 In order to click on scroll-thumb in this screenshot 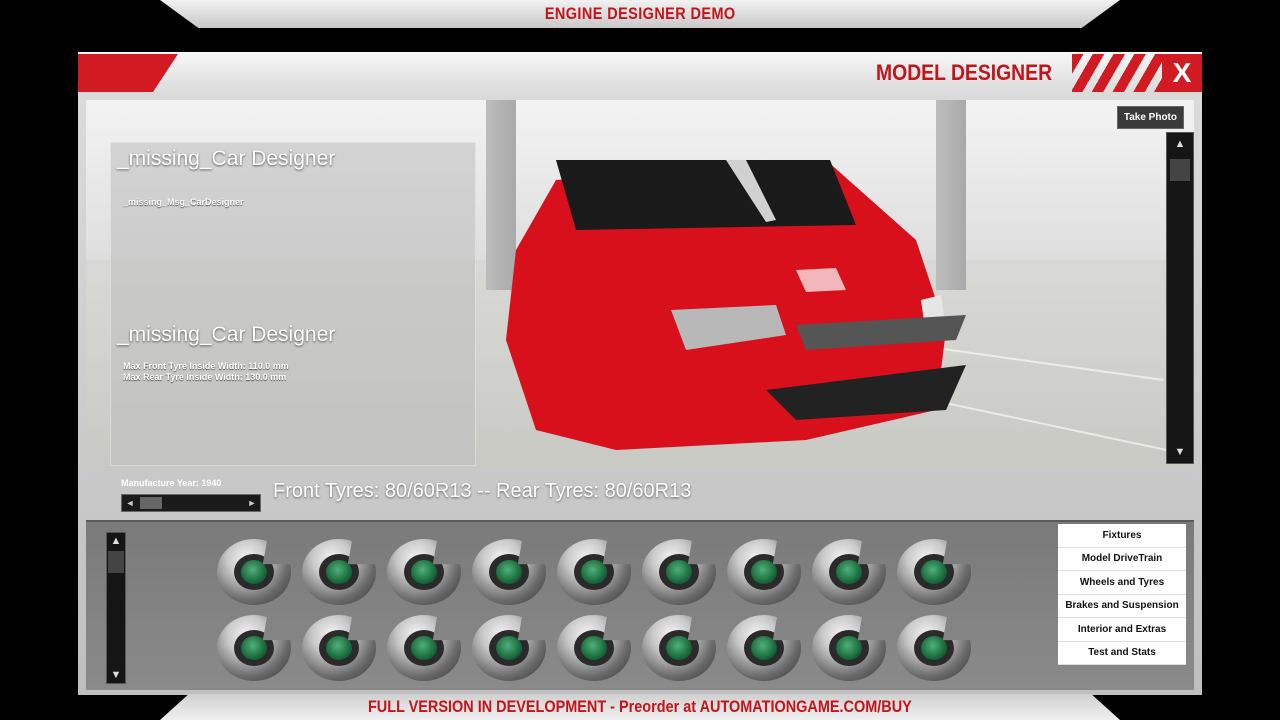, I will do `click(1180, 170)`.